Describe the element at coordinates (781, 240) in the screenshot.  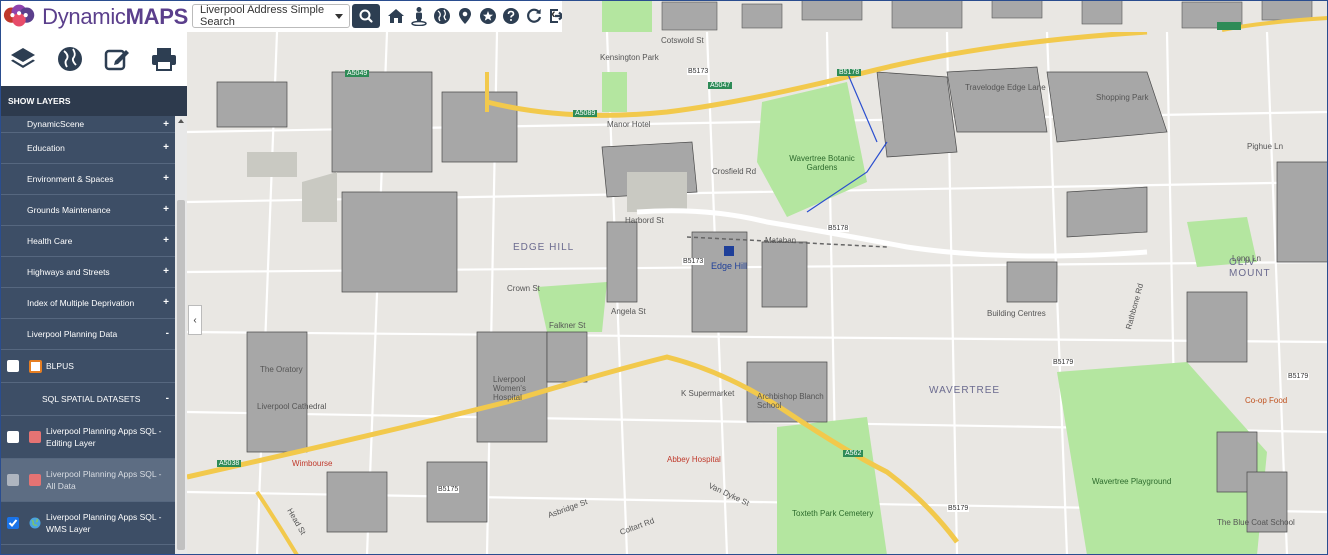
I see `map-label-building: Mataban` at that location.